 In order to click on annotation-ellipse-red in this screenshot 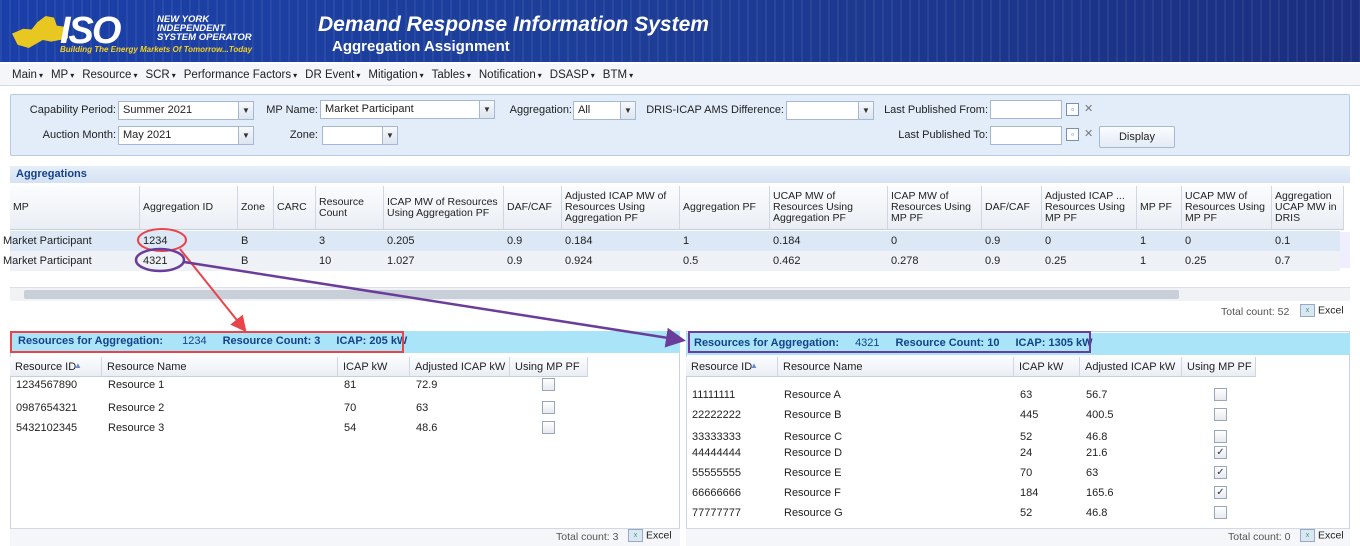, I will do `click(162, 240)`.